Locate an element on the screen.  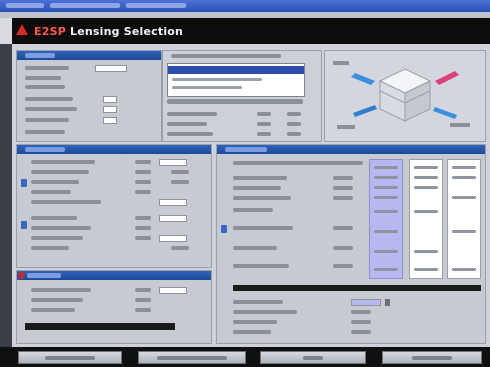
config-row-1-label is located at coordinates (47, 68).